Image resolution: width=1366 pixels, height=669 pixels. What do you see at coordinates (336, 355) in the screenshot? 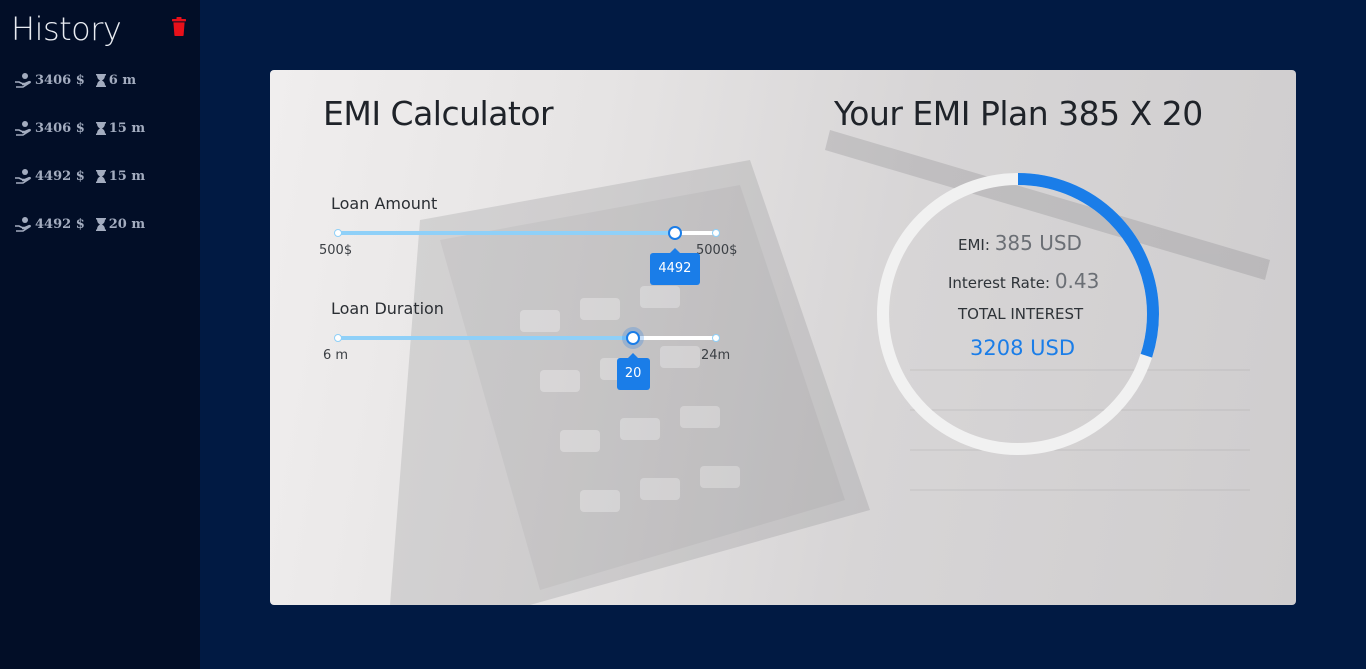
I see `loan-duration-min-label: 6 m` at bounding box center [336, 355].